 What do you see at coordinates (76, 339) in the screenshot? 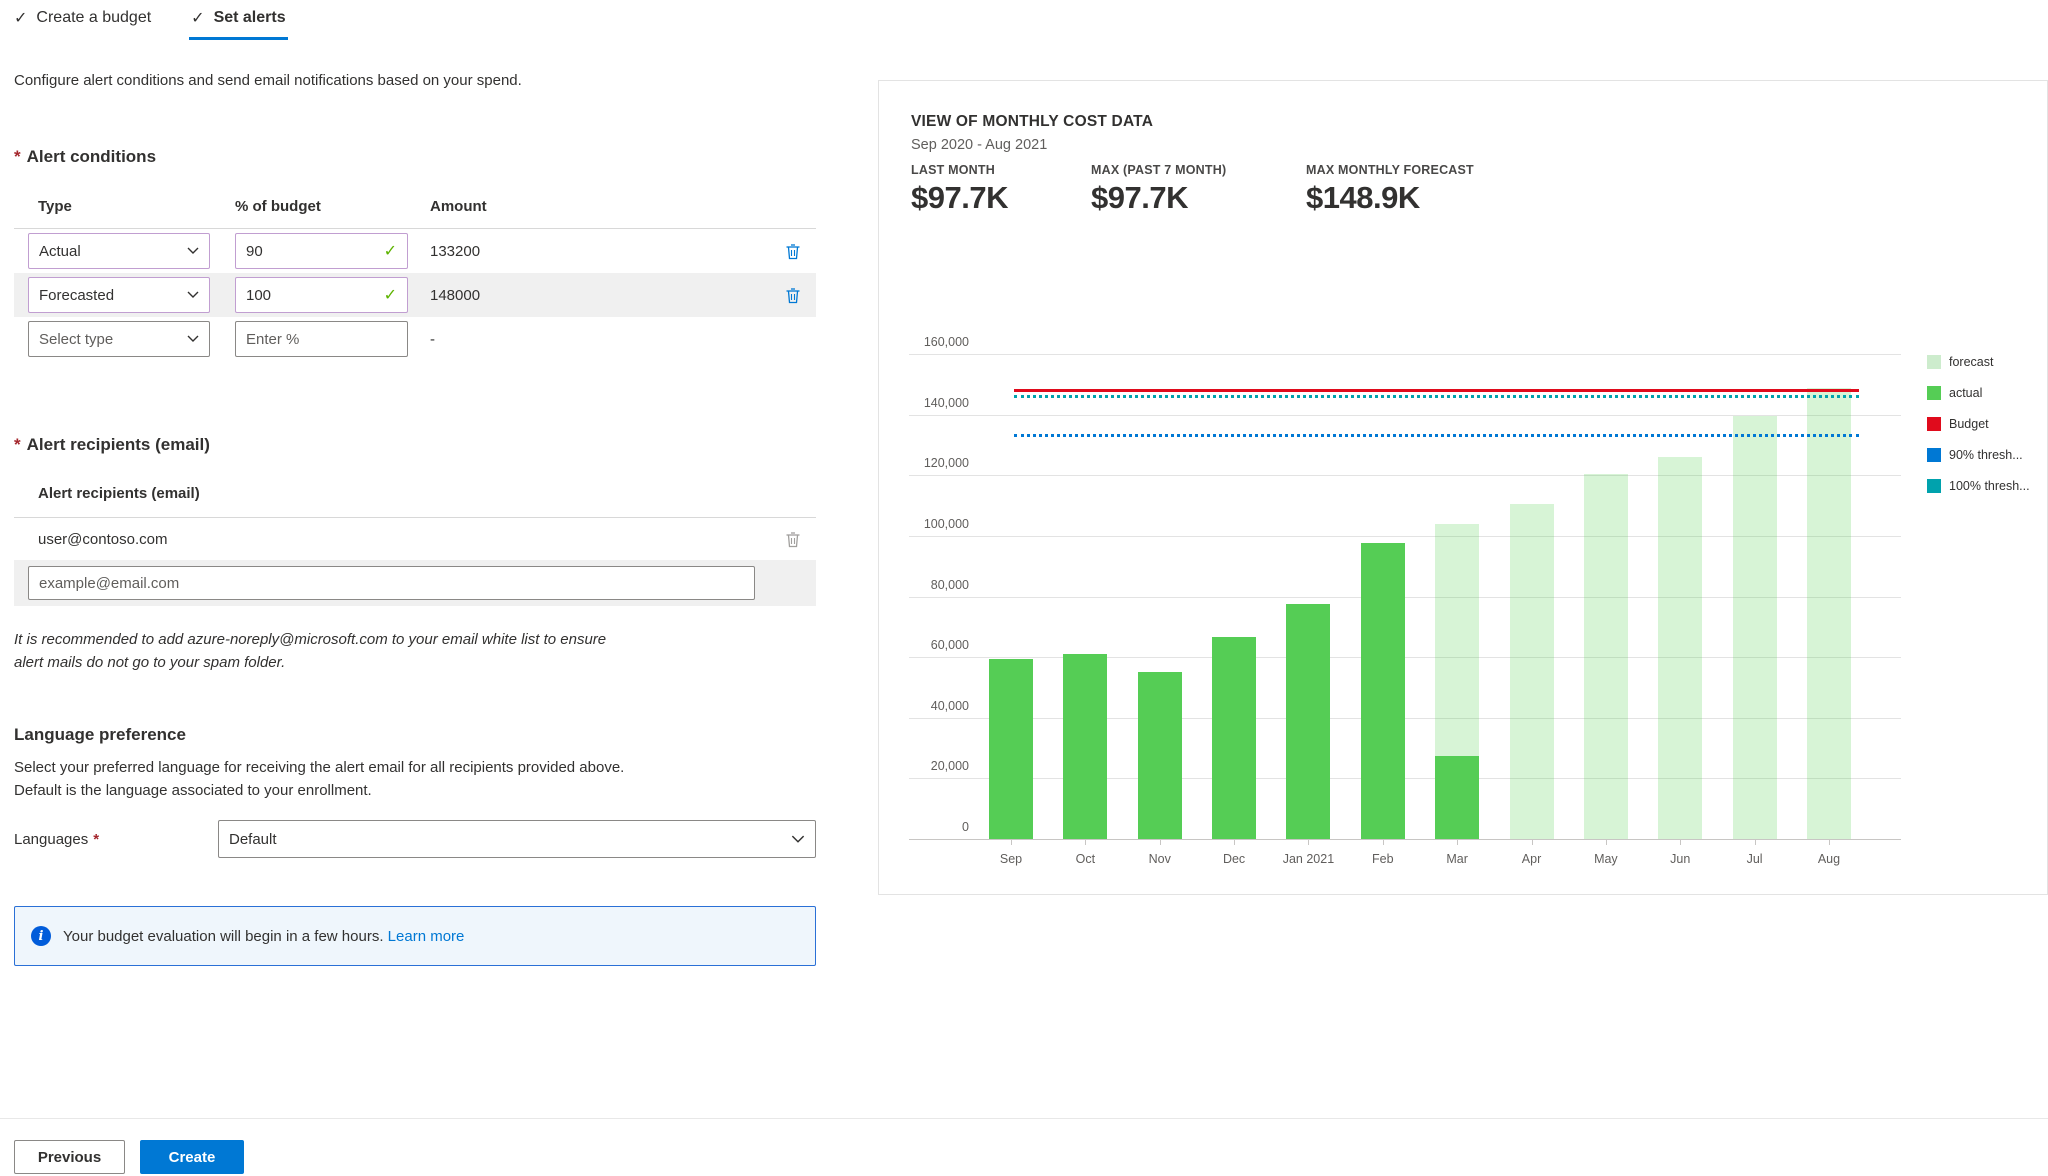
I see `type-select-placeholder: Select type` at bounding box center [76, 339].